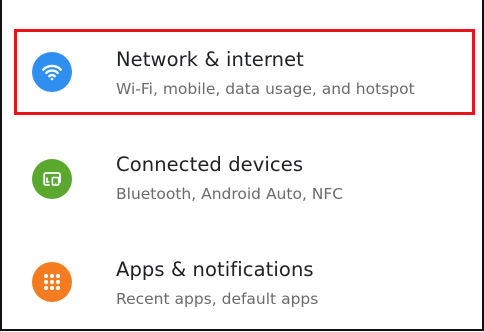  What do you see at coordinates (230, 194) in the screenshot?
I see `settings-item-subtitle: Bluetooth, Android Auto, NFC` at bounding box center [230, 194].